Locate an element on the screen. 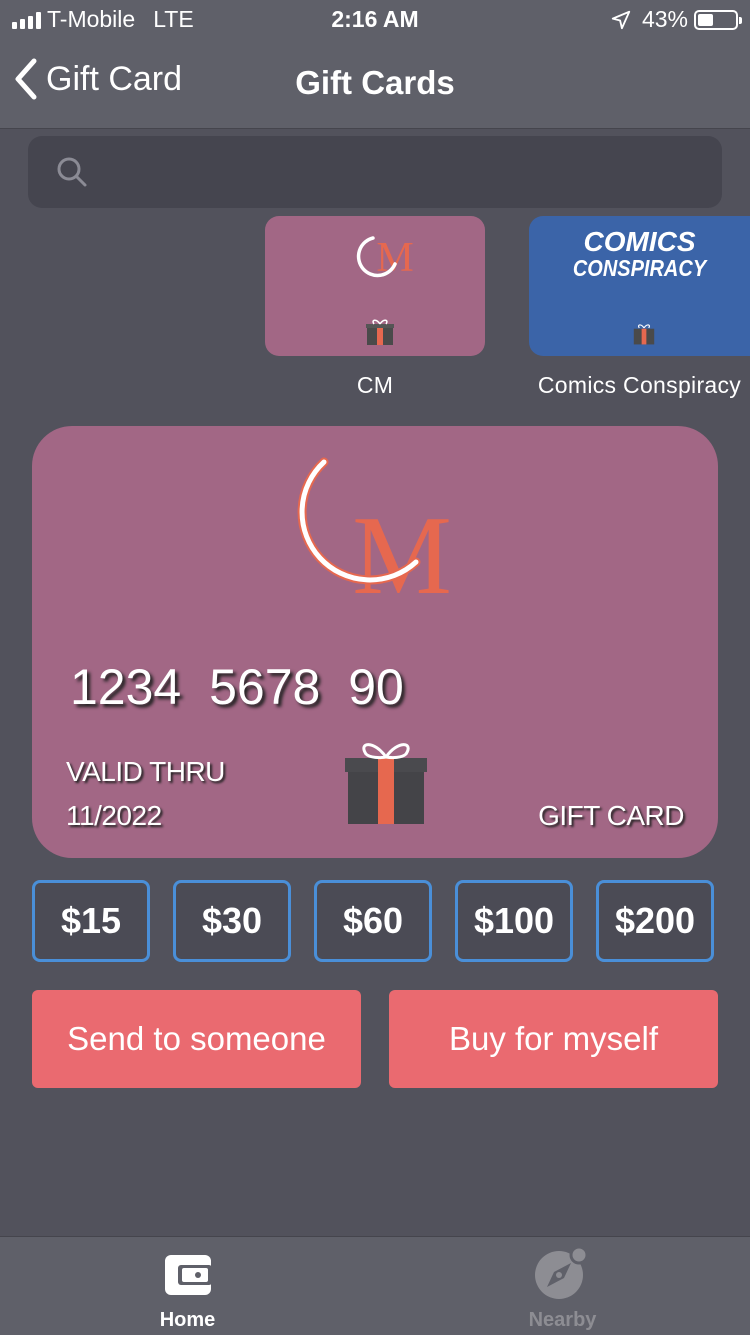 This screenshot has width=750, height=1335. thumbnail-label-cm: CM is located at coordinates (375, 385).